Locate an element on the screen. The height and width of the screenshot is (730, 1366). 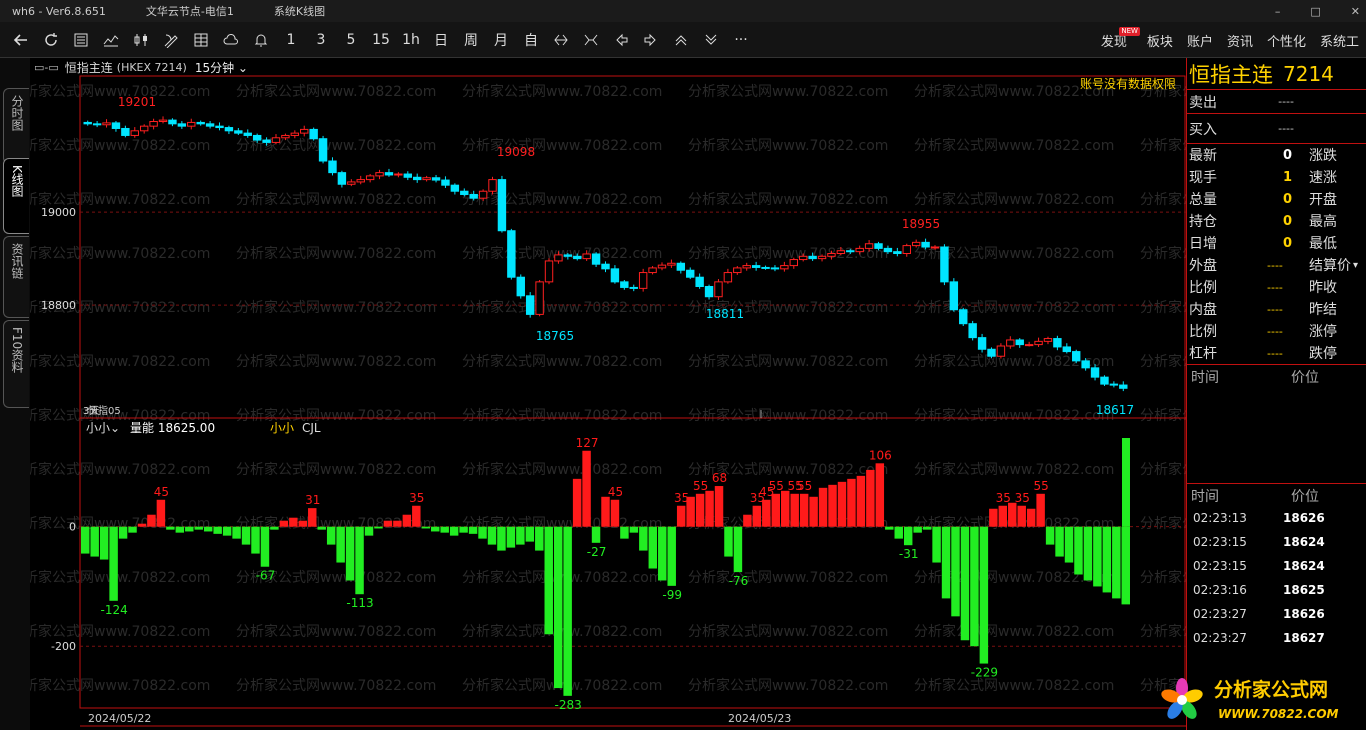
line-chart-icon is located at coordinates (111, 40).